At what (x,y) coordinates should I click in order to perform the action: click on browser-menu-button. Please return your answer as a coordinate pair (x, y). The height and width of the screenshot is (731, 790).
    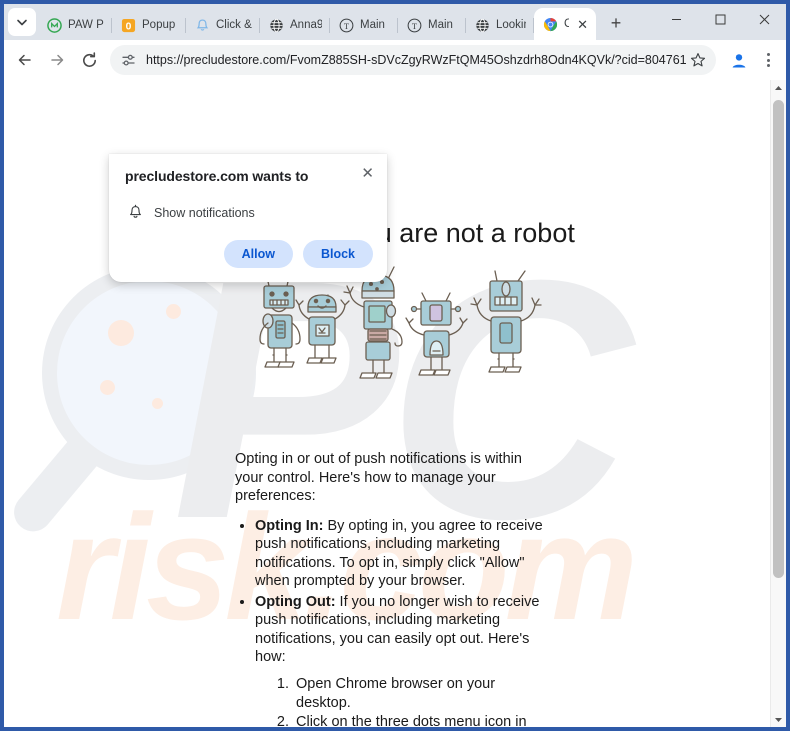
    Looking at the image, I should click on (768, 60).